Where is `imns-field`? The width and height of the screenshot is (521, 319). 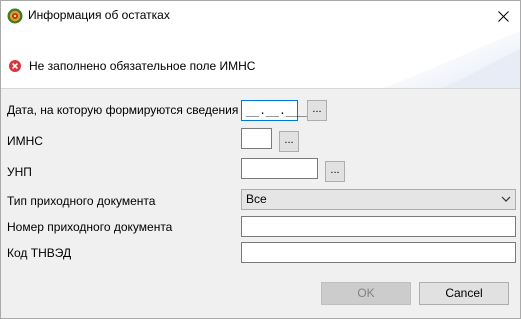
imns-field is located at coordinates (256, 138).